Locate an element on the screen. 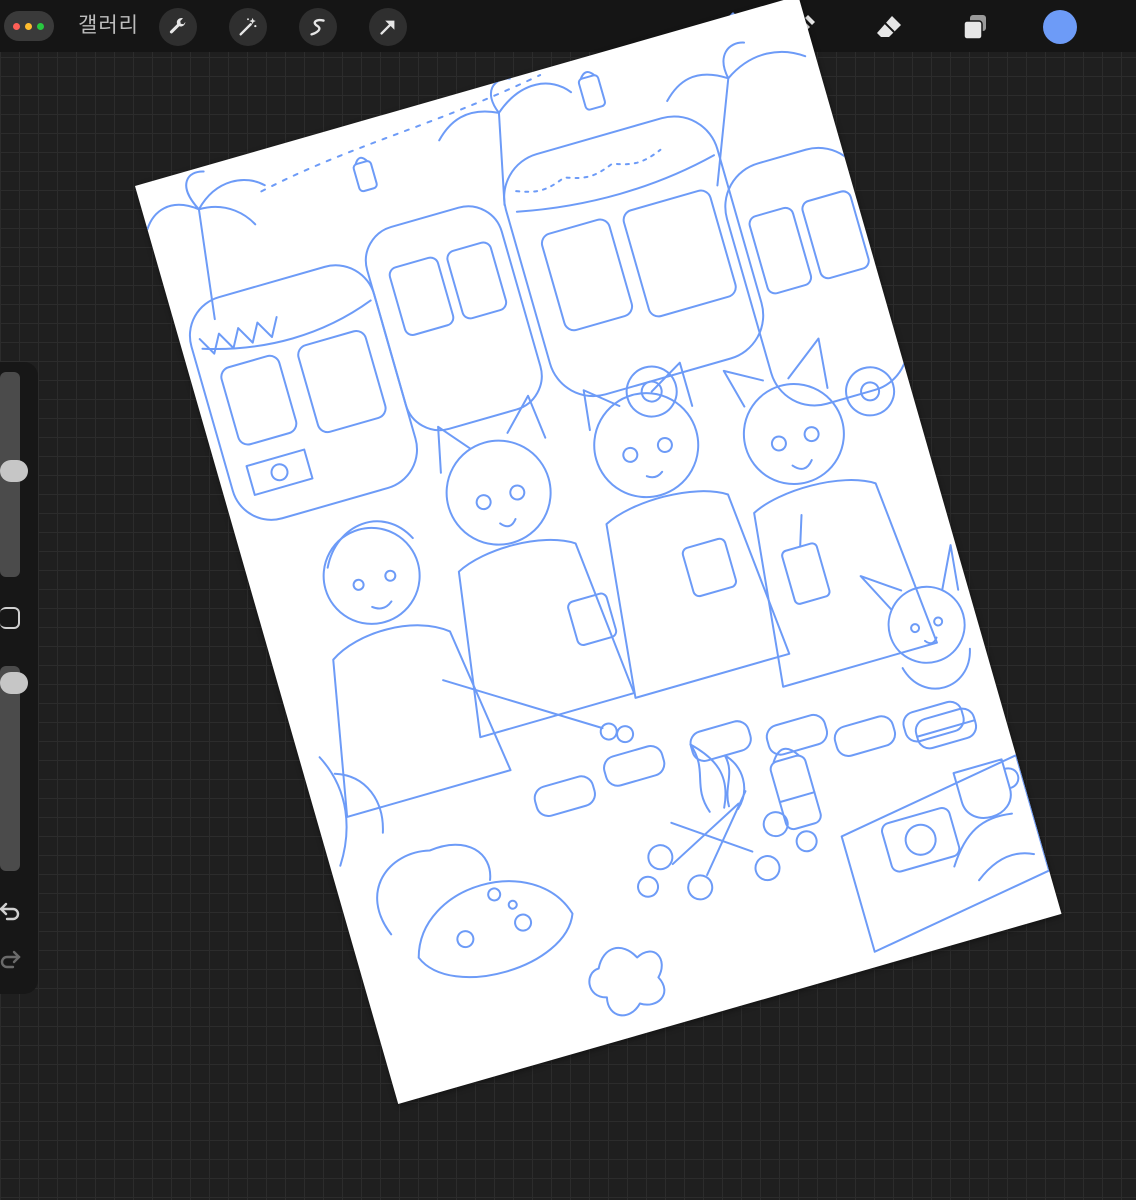  opacity-knob is located at coordinates (14, 683).